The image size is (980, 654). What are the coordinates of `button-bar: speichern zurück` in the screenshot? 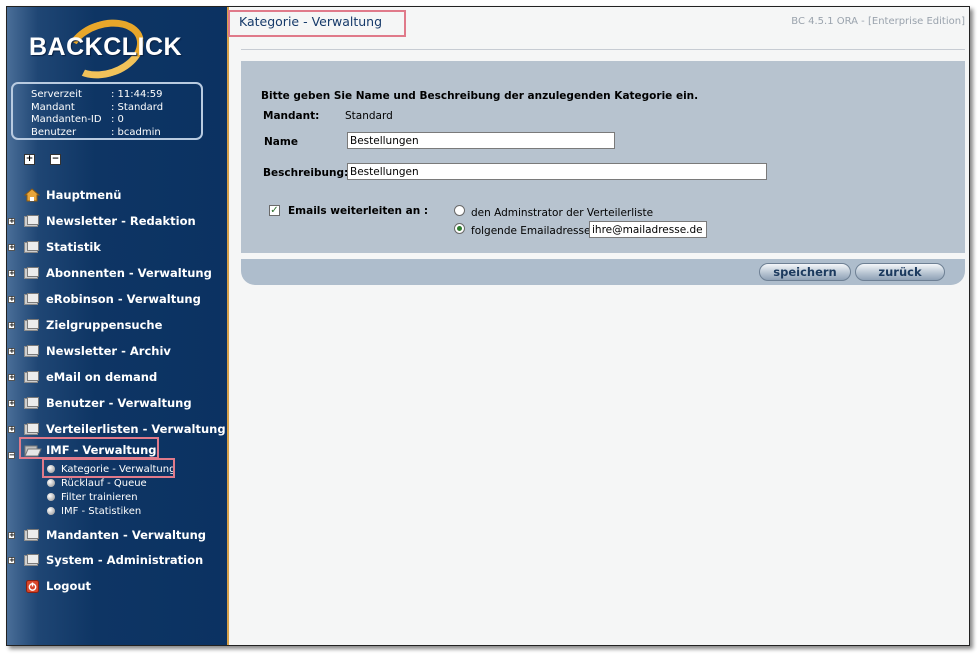 It's located at (603, 272).